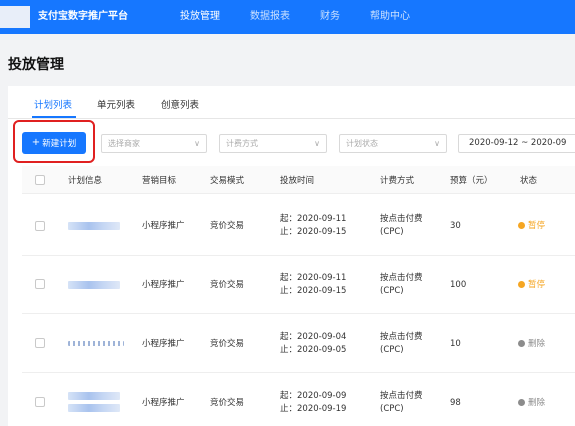 The image size is (575, 426). What do you see at coordinates (40, 180) in the screenshot?
I see `select-all-checkbox` at bounding box center [40, 180].